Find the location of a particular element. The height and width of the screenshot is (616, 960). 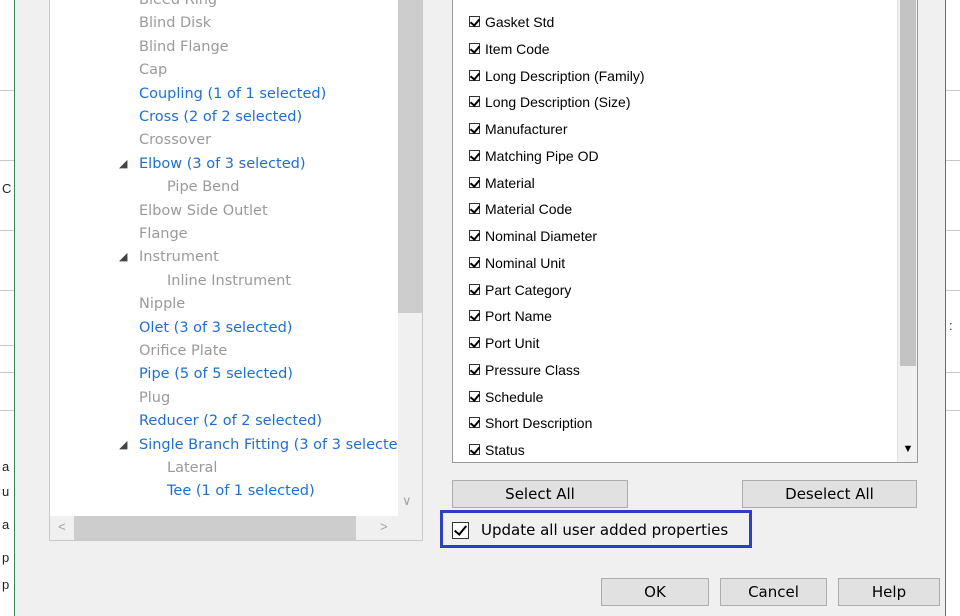

tree-item-label: Instrument is located at coordinates (179, 257).